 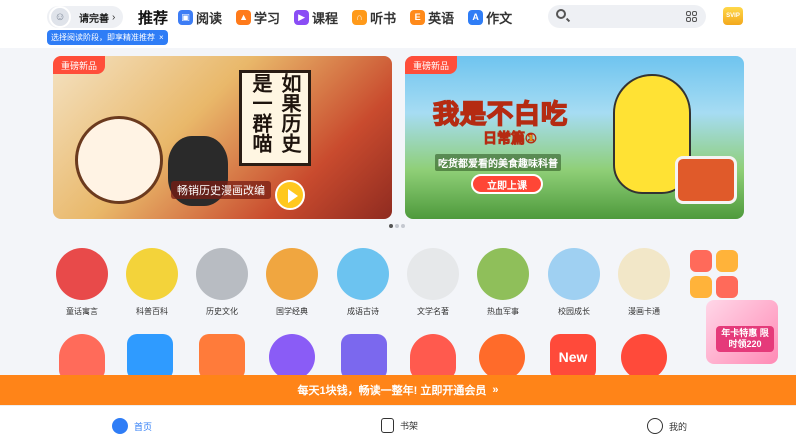 What do you see at coordinates (150, 357) in the screenshot?
I see `graduation-cap-icon` at bounding box center [150, 357].